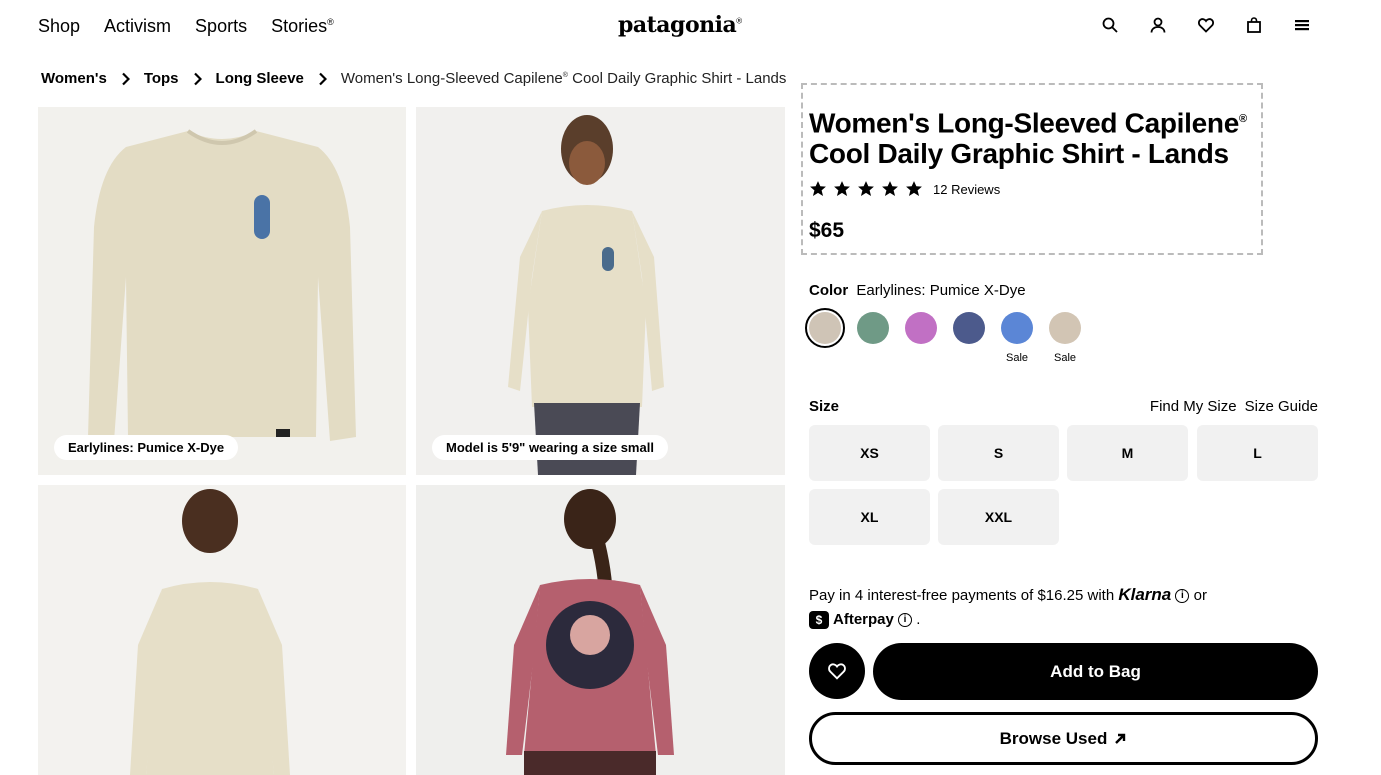 This screenshot has width=1381, height=775. What do you see at coordinates (677, 78) in the screenshot?
I see `breadcrumb-current-b: Cool Daily Graphic Shirt - Lands` at bounding box center [677, 78].